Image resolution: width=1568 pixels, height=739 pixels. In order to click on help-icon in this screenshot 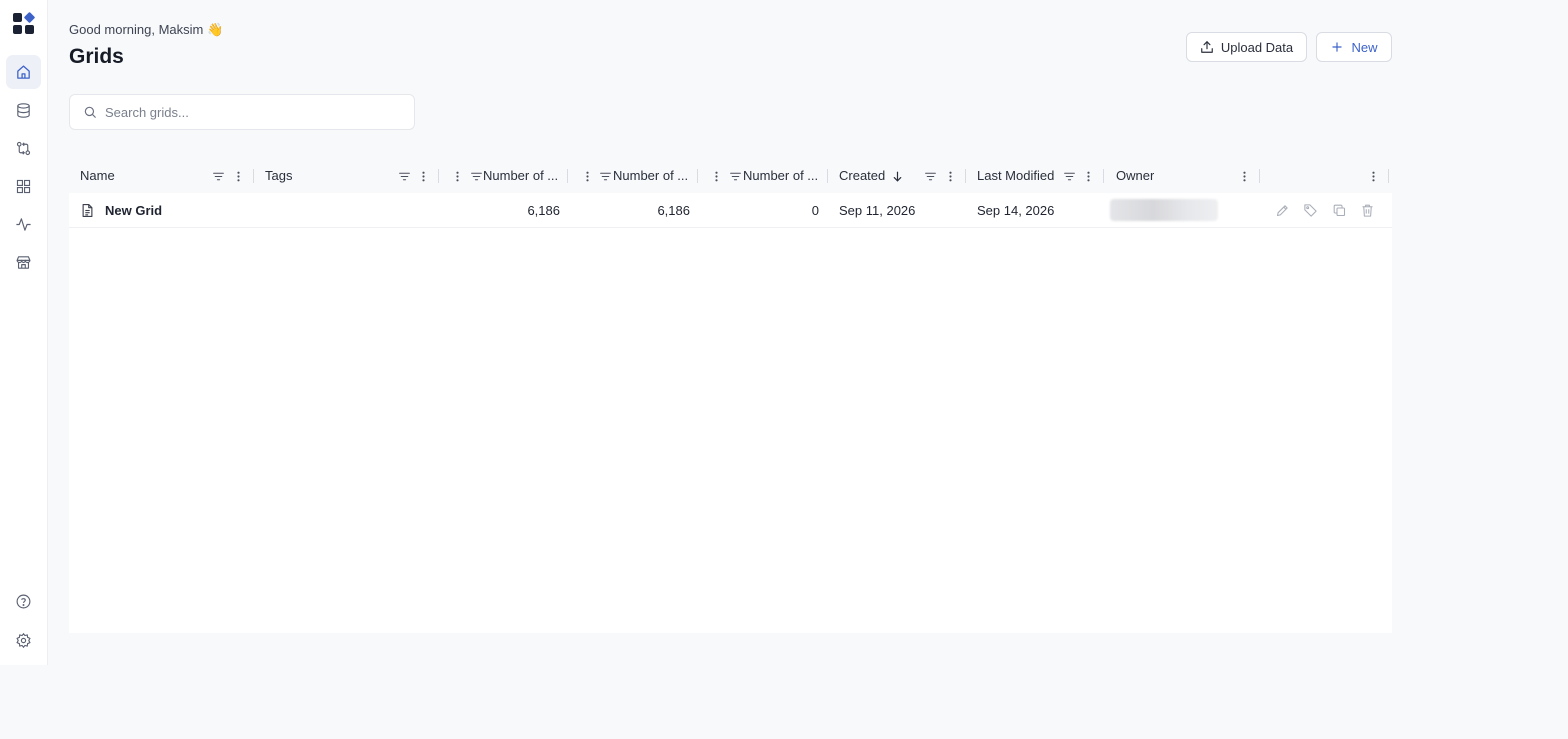, I will do `click(23, 601)`.